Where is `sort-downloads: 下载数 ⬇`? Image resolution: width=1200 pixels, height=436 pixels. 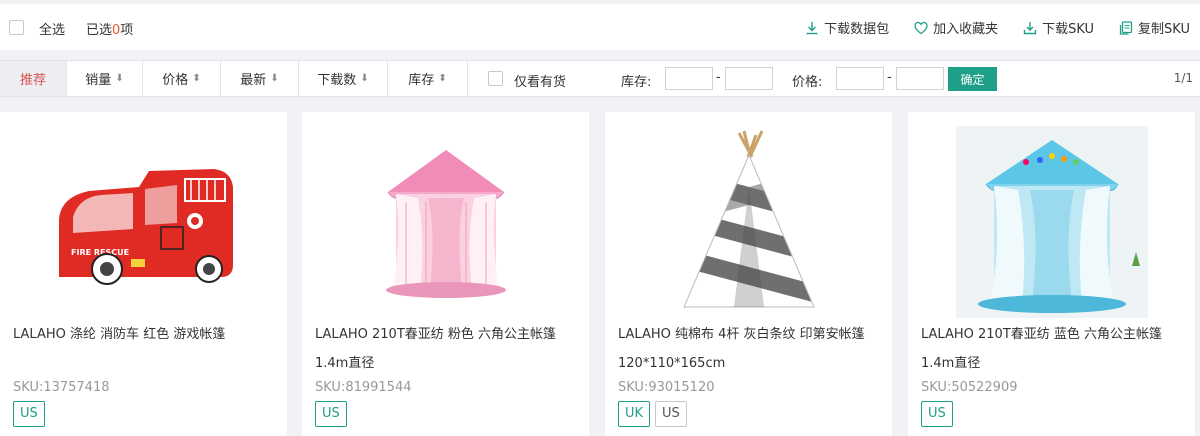 sort-downloads: 下载数 ⬇ is located at coordinates (343, 78).